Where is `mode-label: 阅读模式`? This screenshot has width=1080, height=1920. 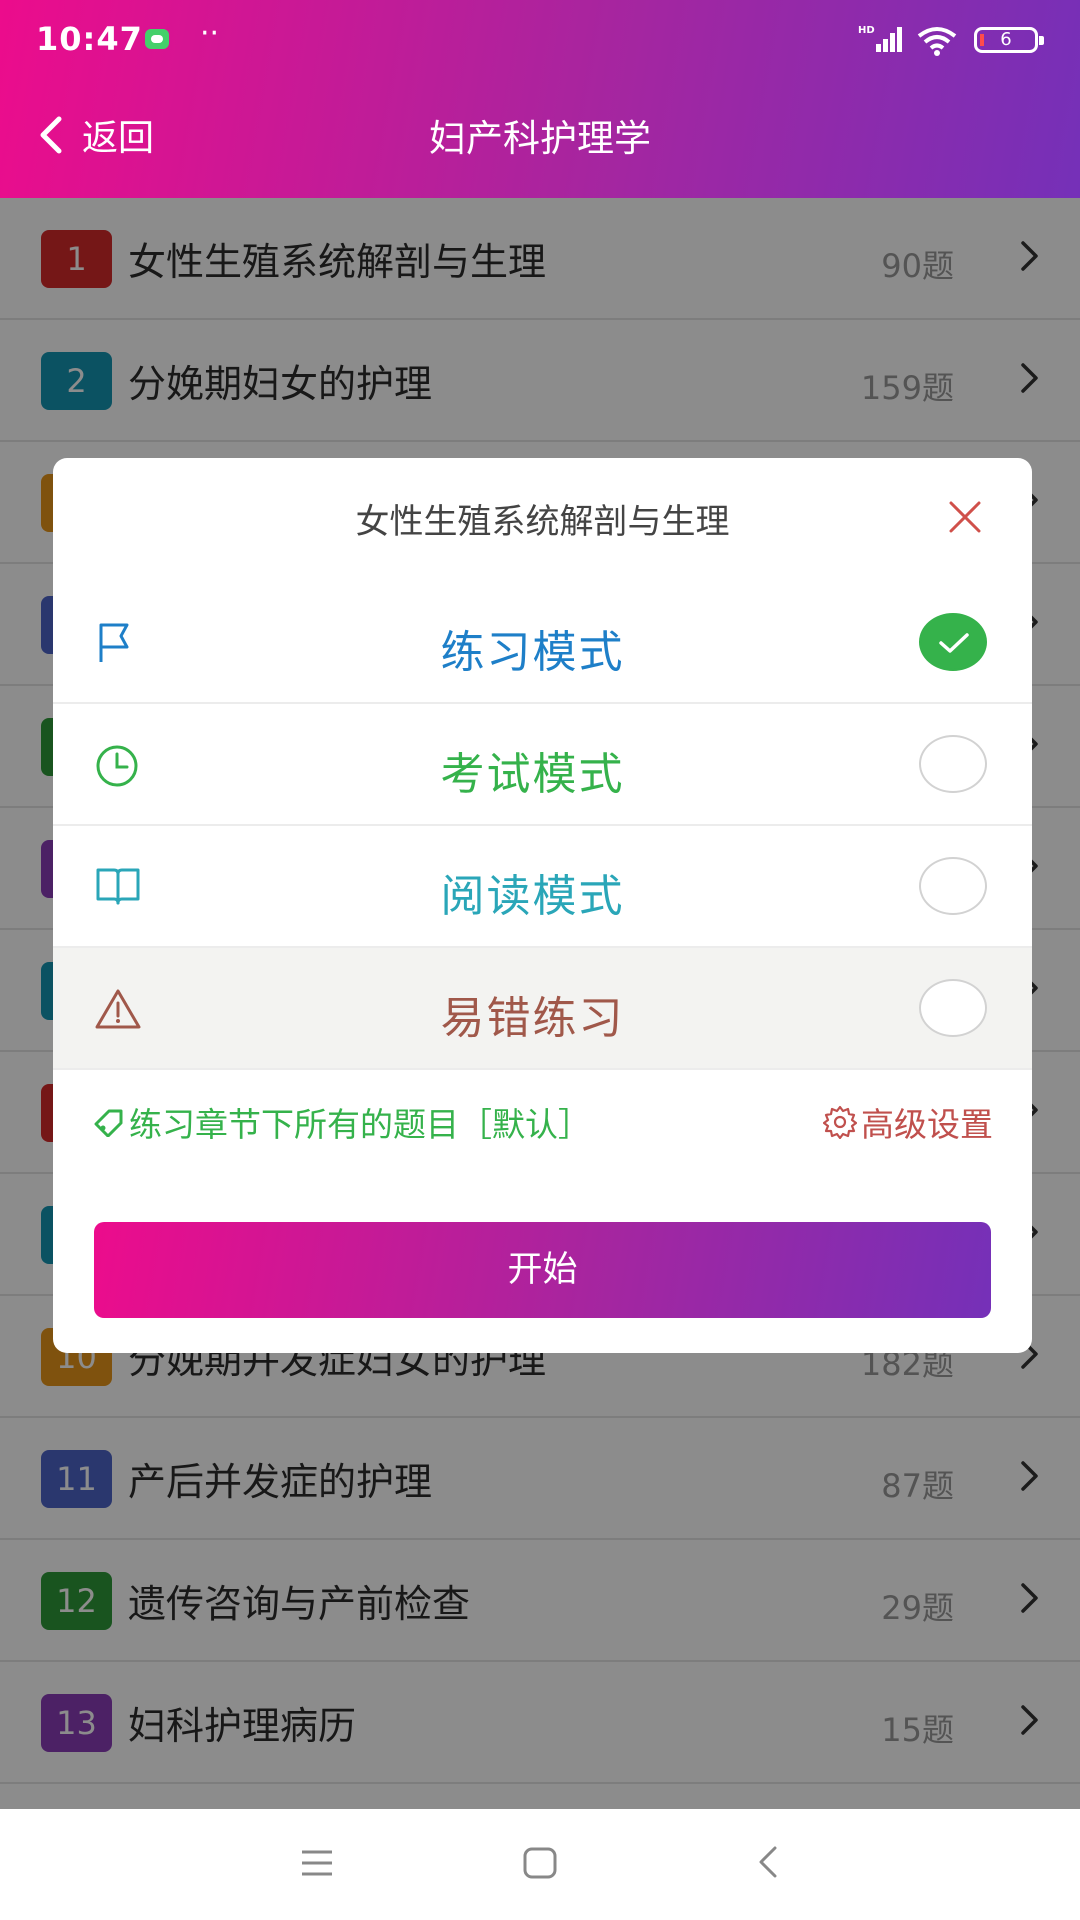
mode-label: 阅读模式 is located at coordinates (532, 896).